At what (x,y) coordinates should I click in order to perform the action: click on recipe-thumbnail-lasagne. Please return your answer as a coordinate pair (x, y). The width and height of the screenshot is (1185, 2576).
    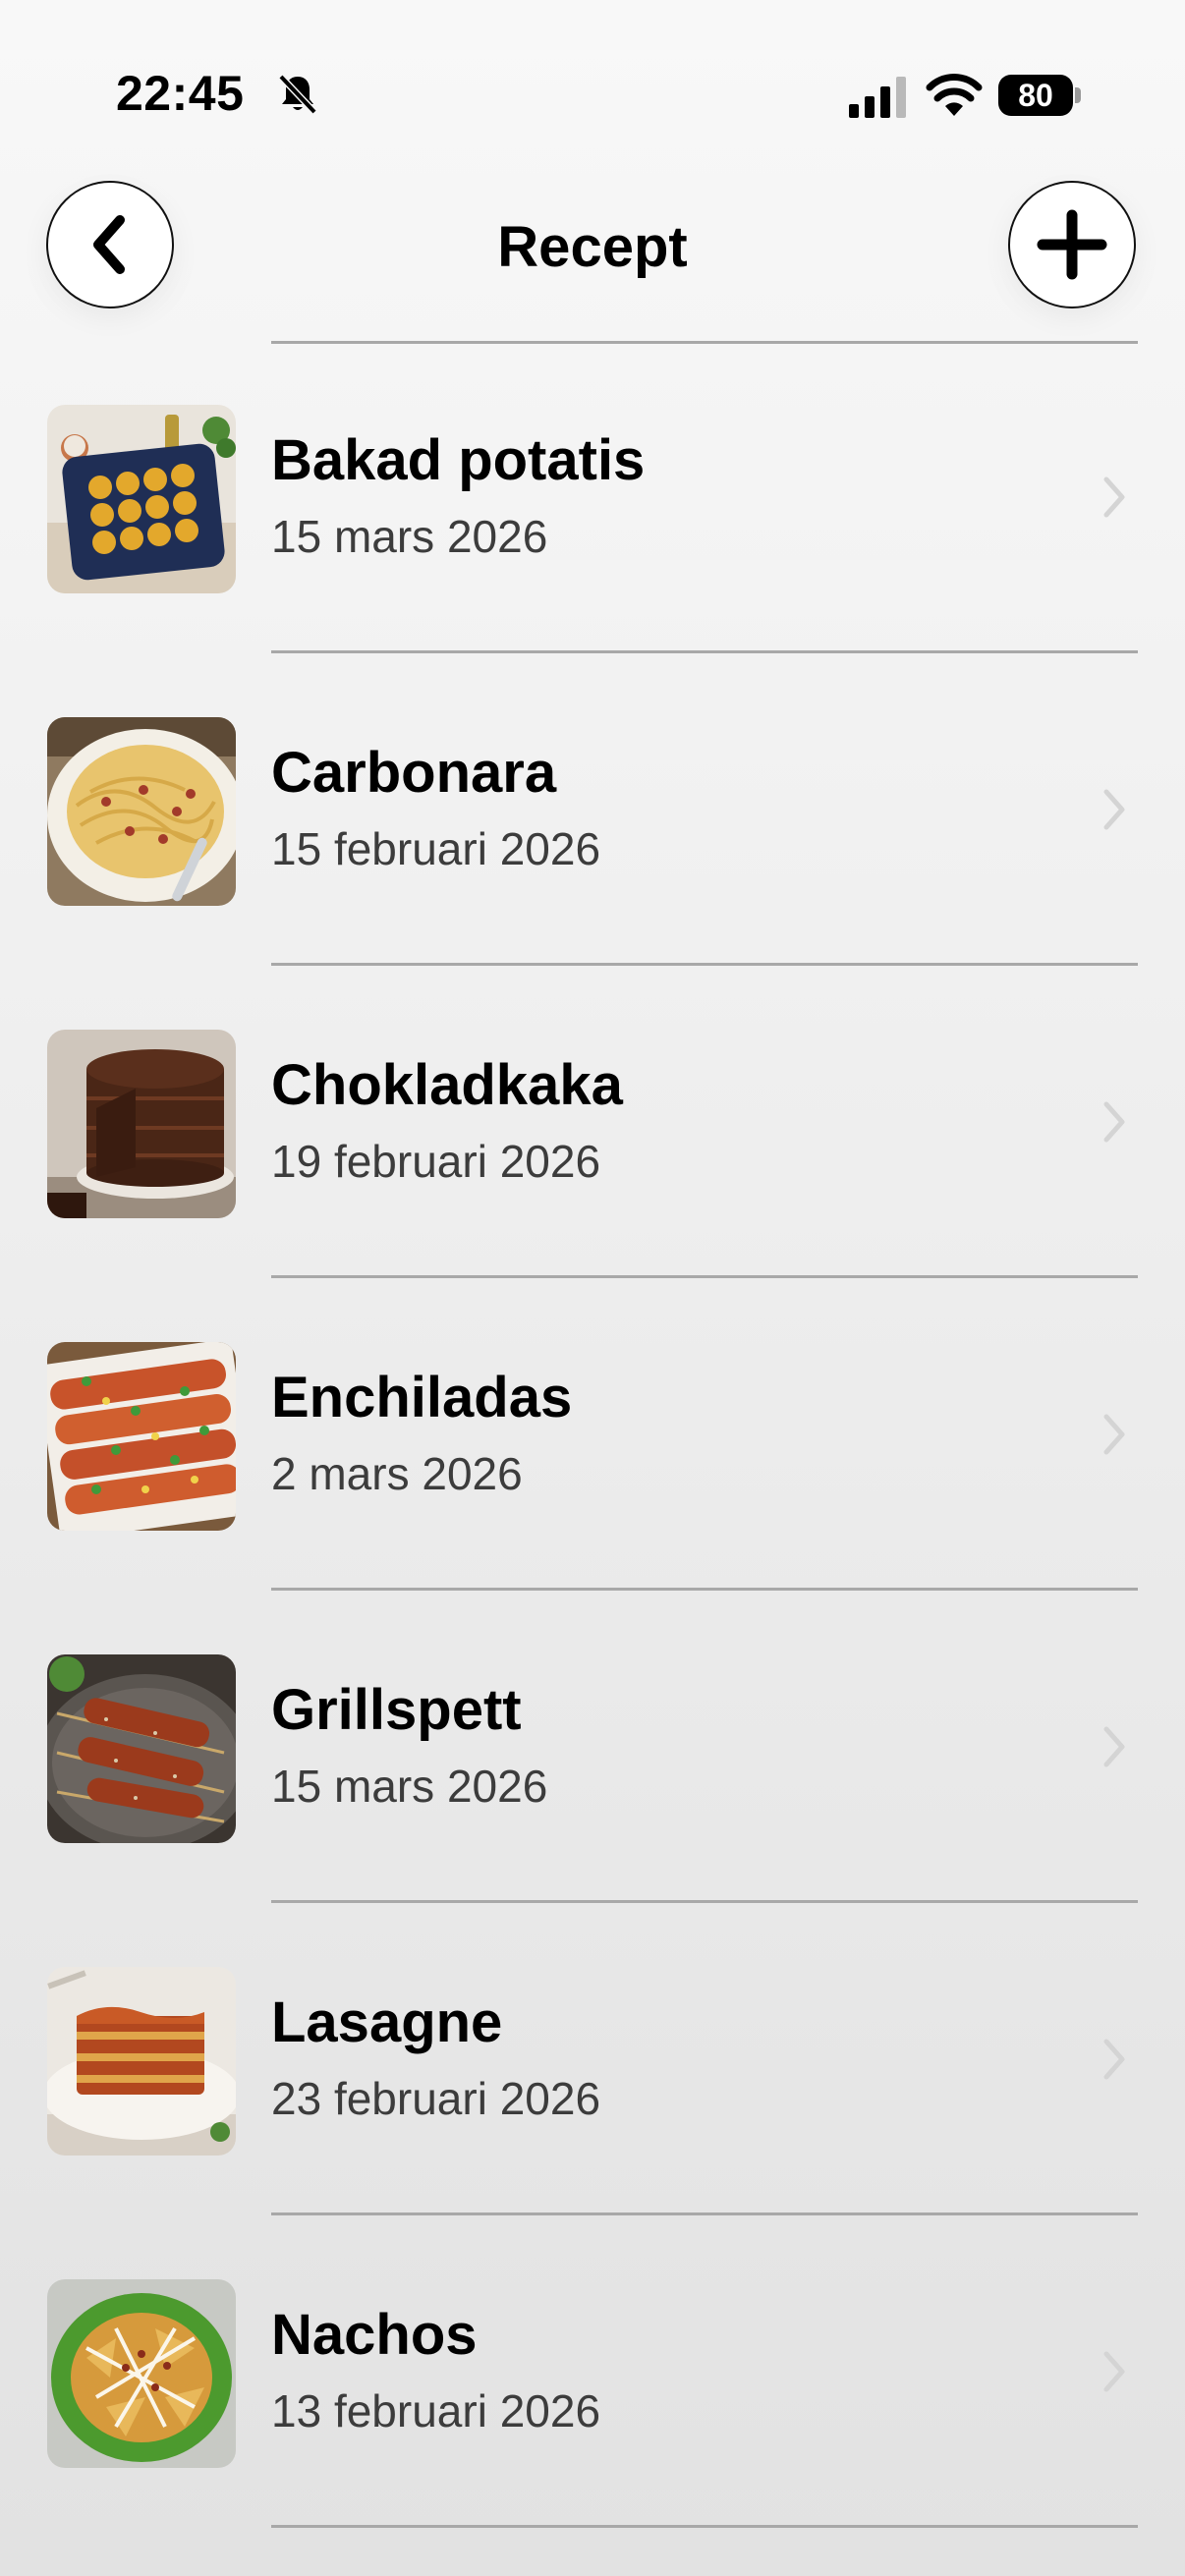
    Looking at the image, I should click on (141, 2061).